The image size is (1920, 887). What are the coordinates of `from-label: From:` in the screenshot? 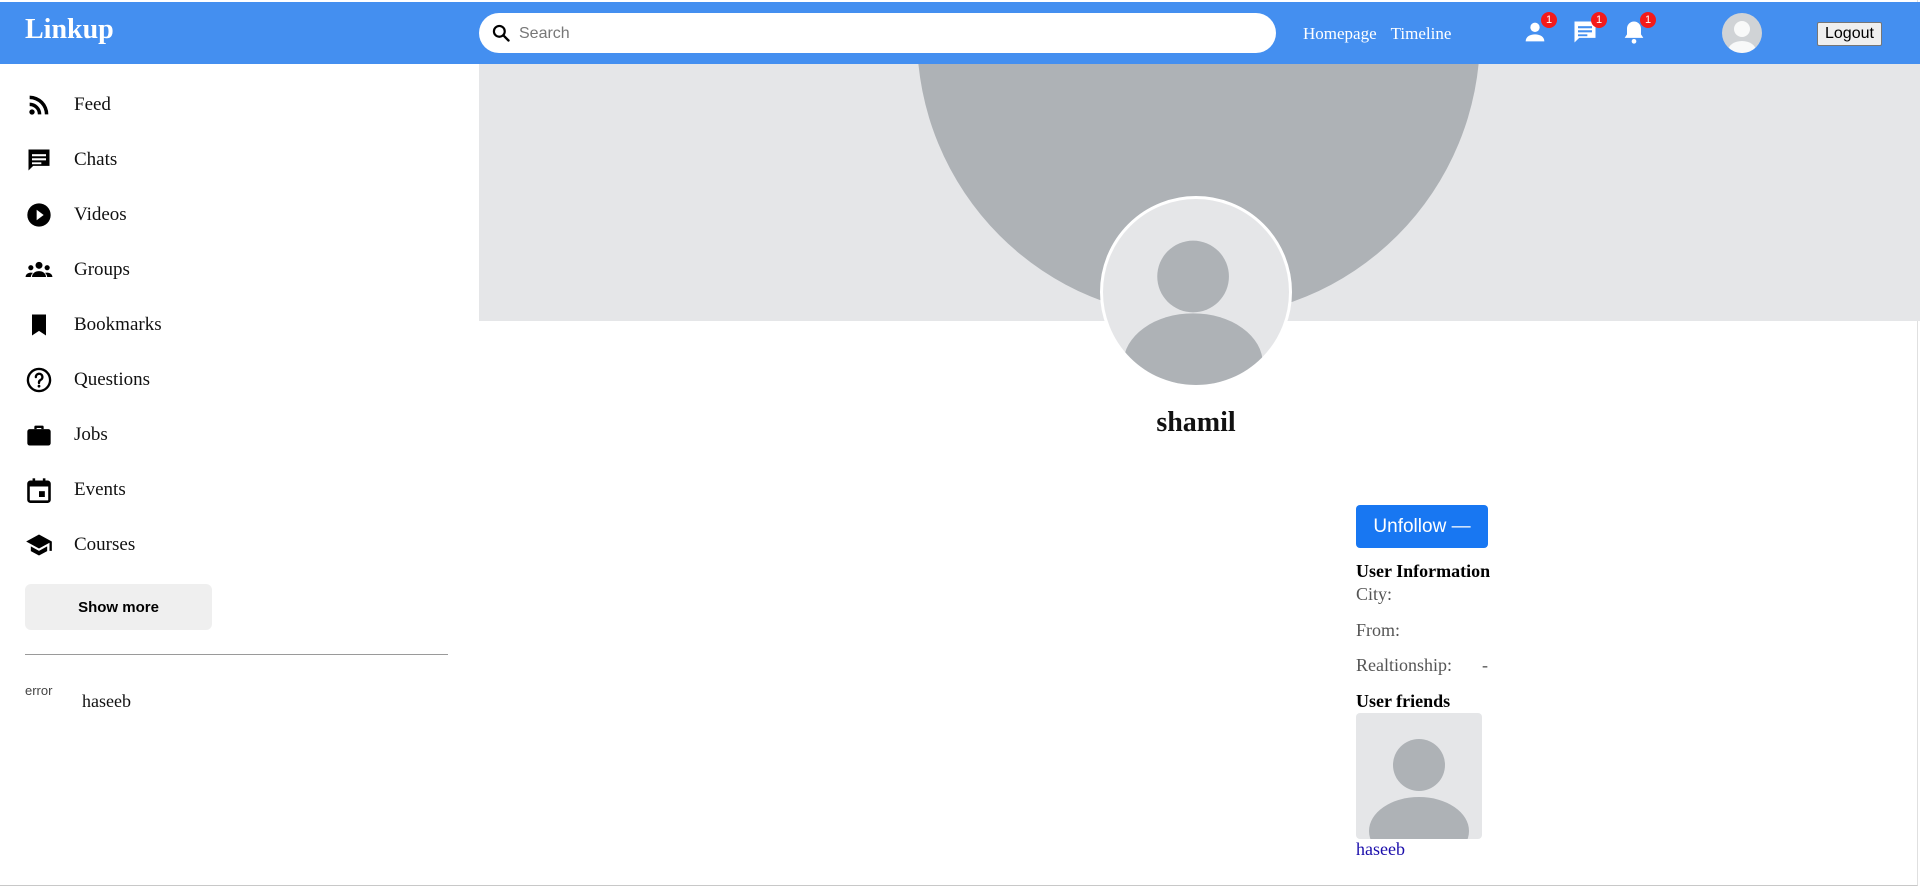 It's located at (1378, 630).